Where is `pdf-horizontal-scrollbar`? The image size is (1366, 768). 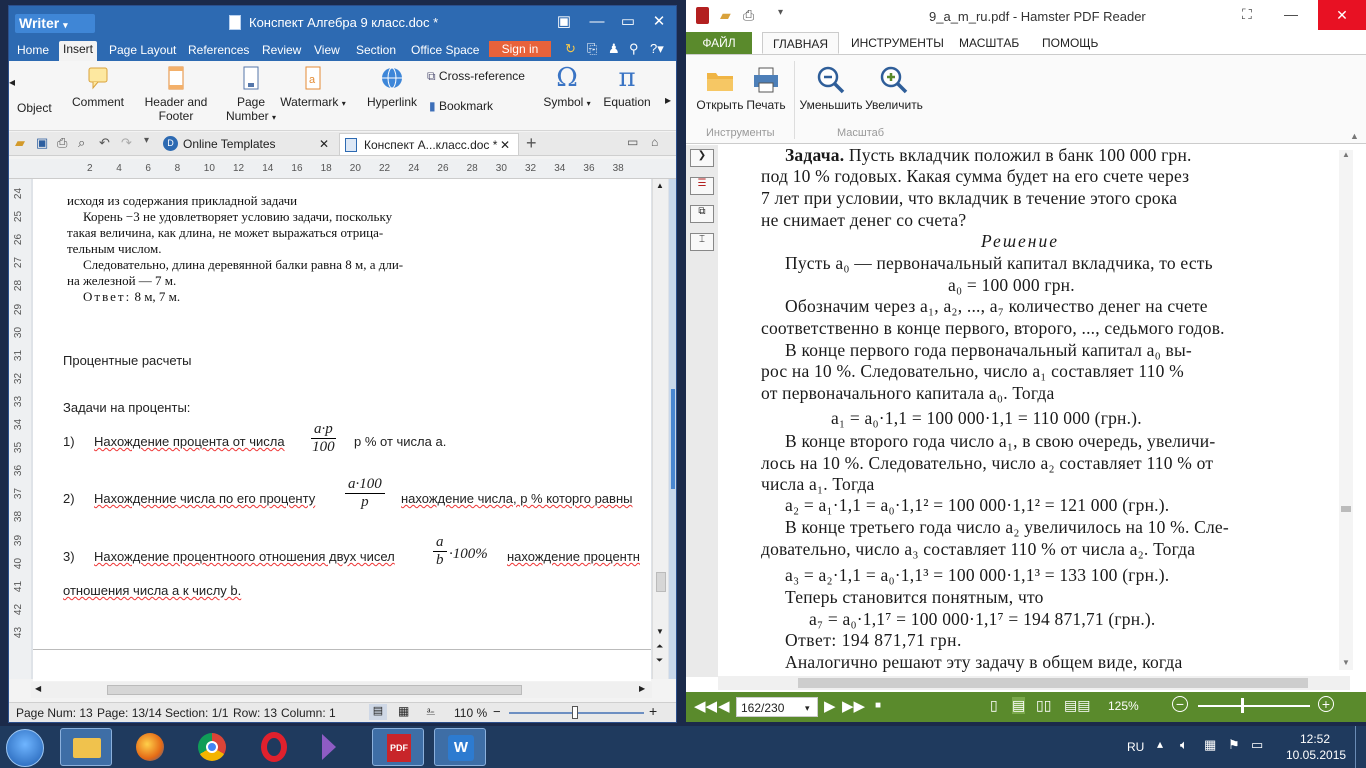
pdf-horizontal-scrollbar is located at coordinates (1034, 683).